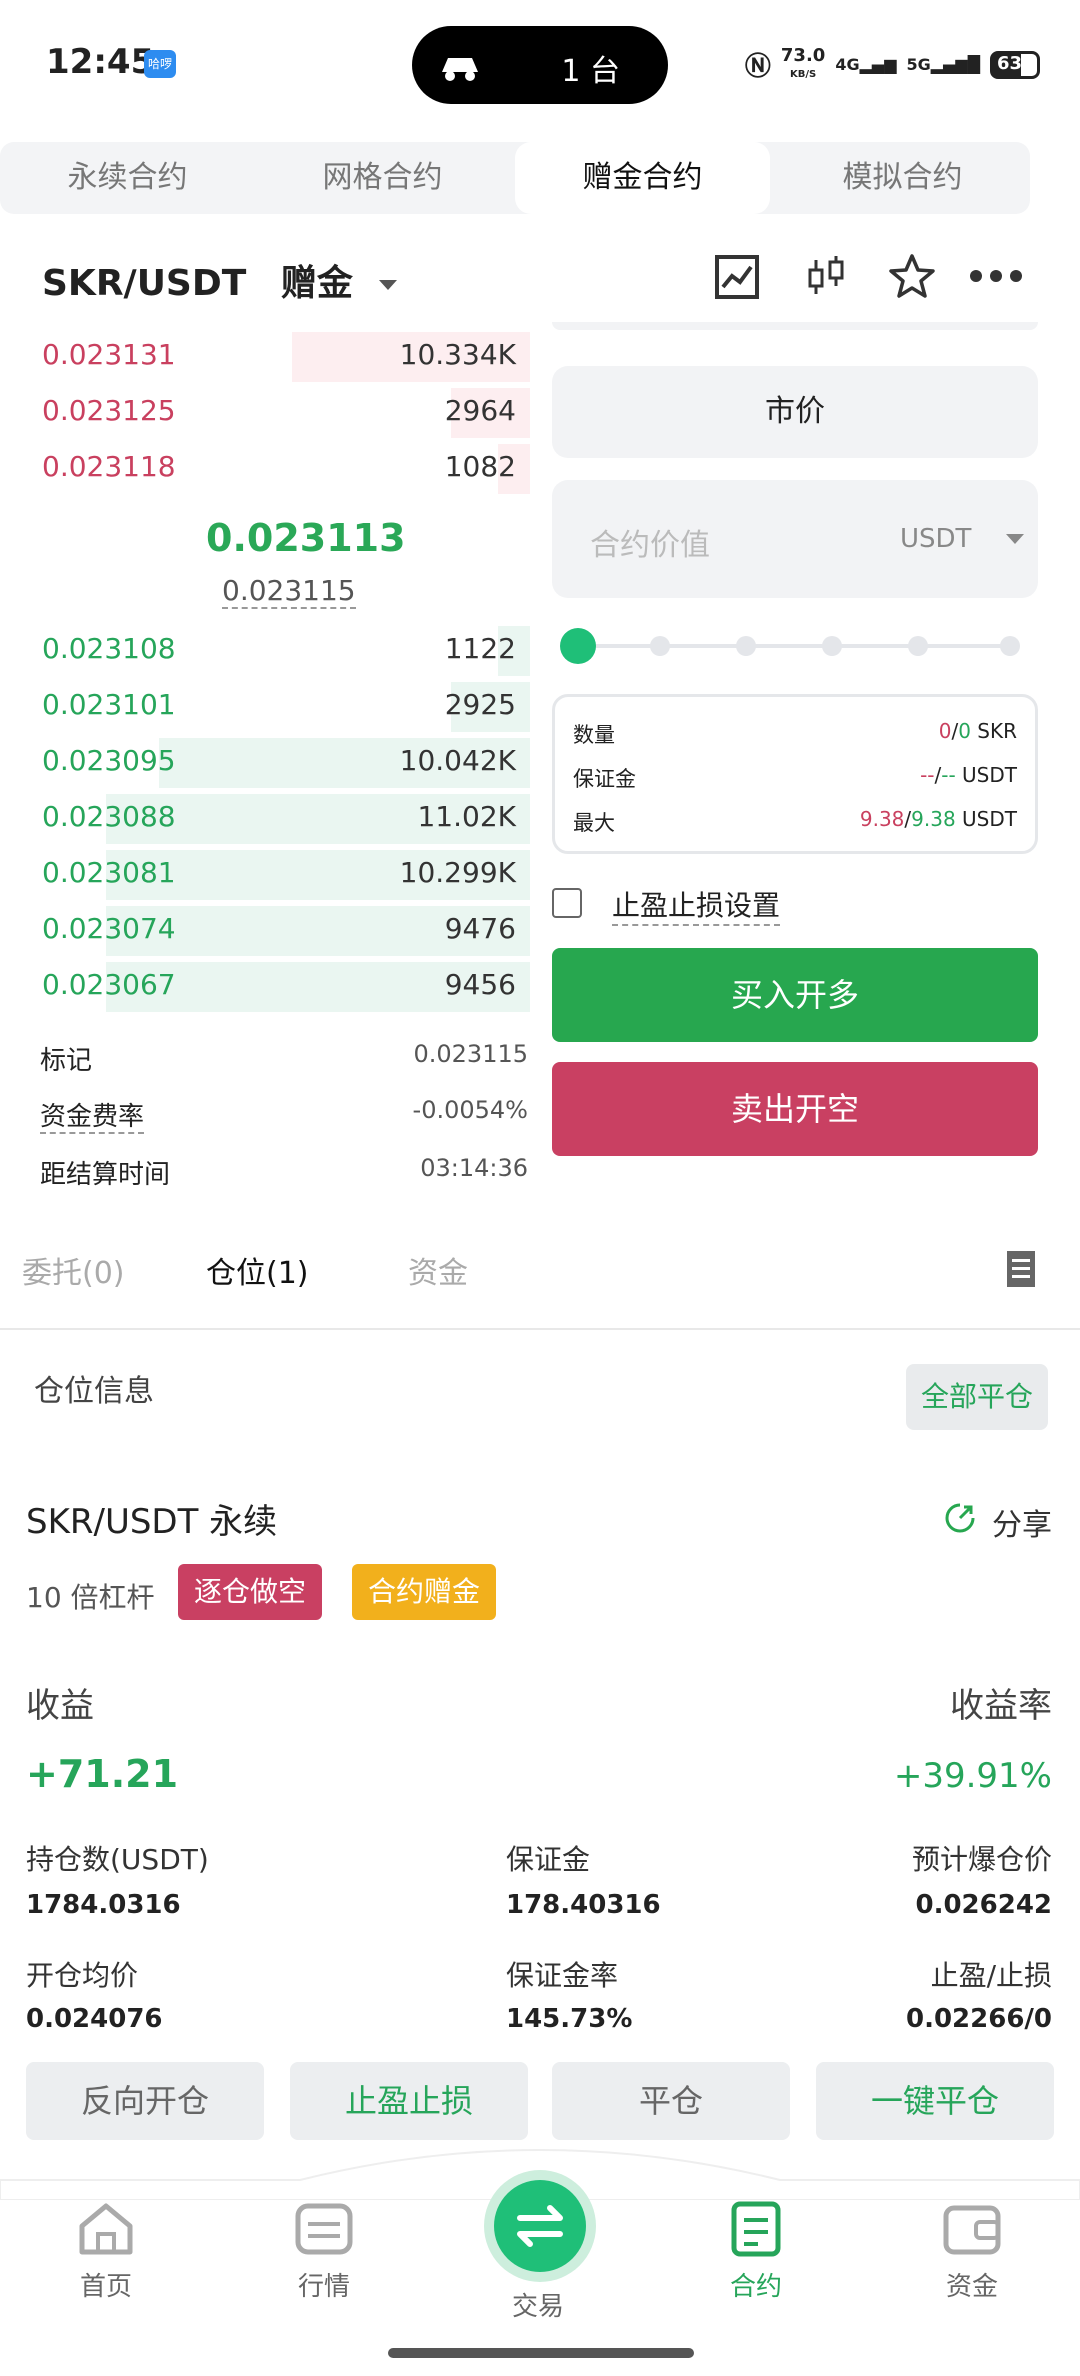  Describe the element at coordinates (972, 2251) in the screenshot. I see `nav-assets: 资金` at that location.